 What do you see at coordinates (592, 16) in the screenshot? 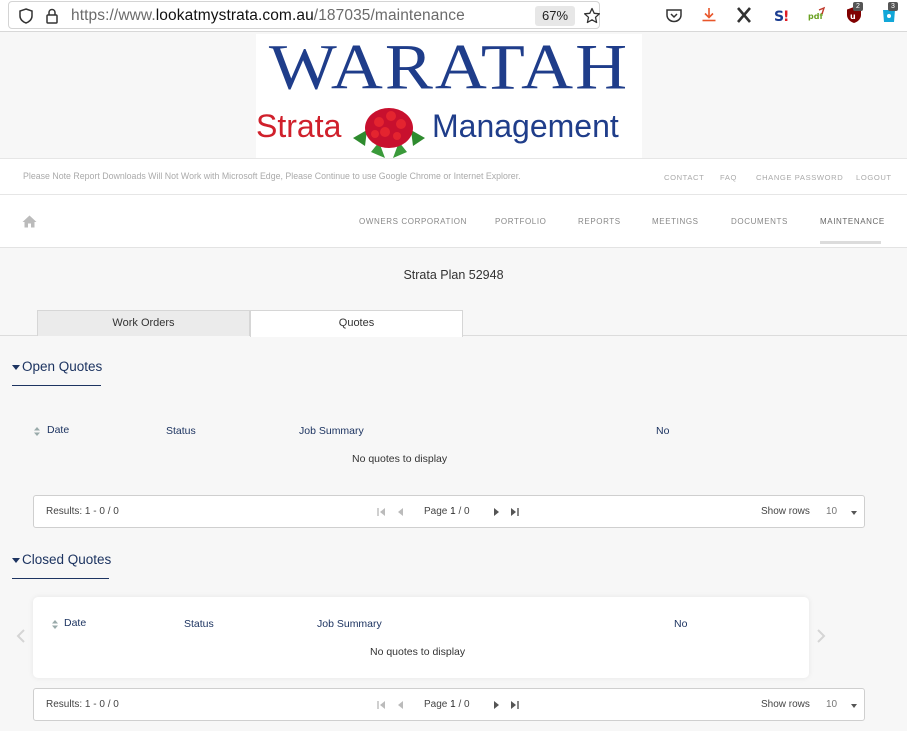
I see `bookmark-star-icon` at bounding box center [592, 16].